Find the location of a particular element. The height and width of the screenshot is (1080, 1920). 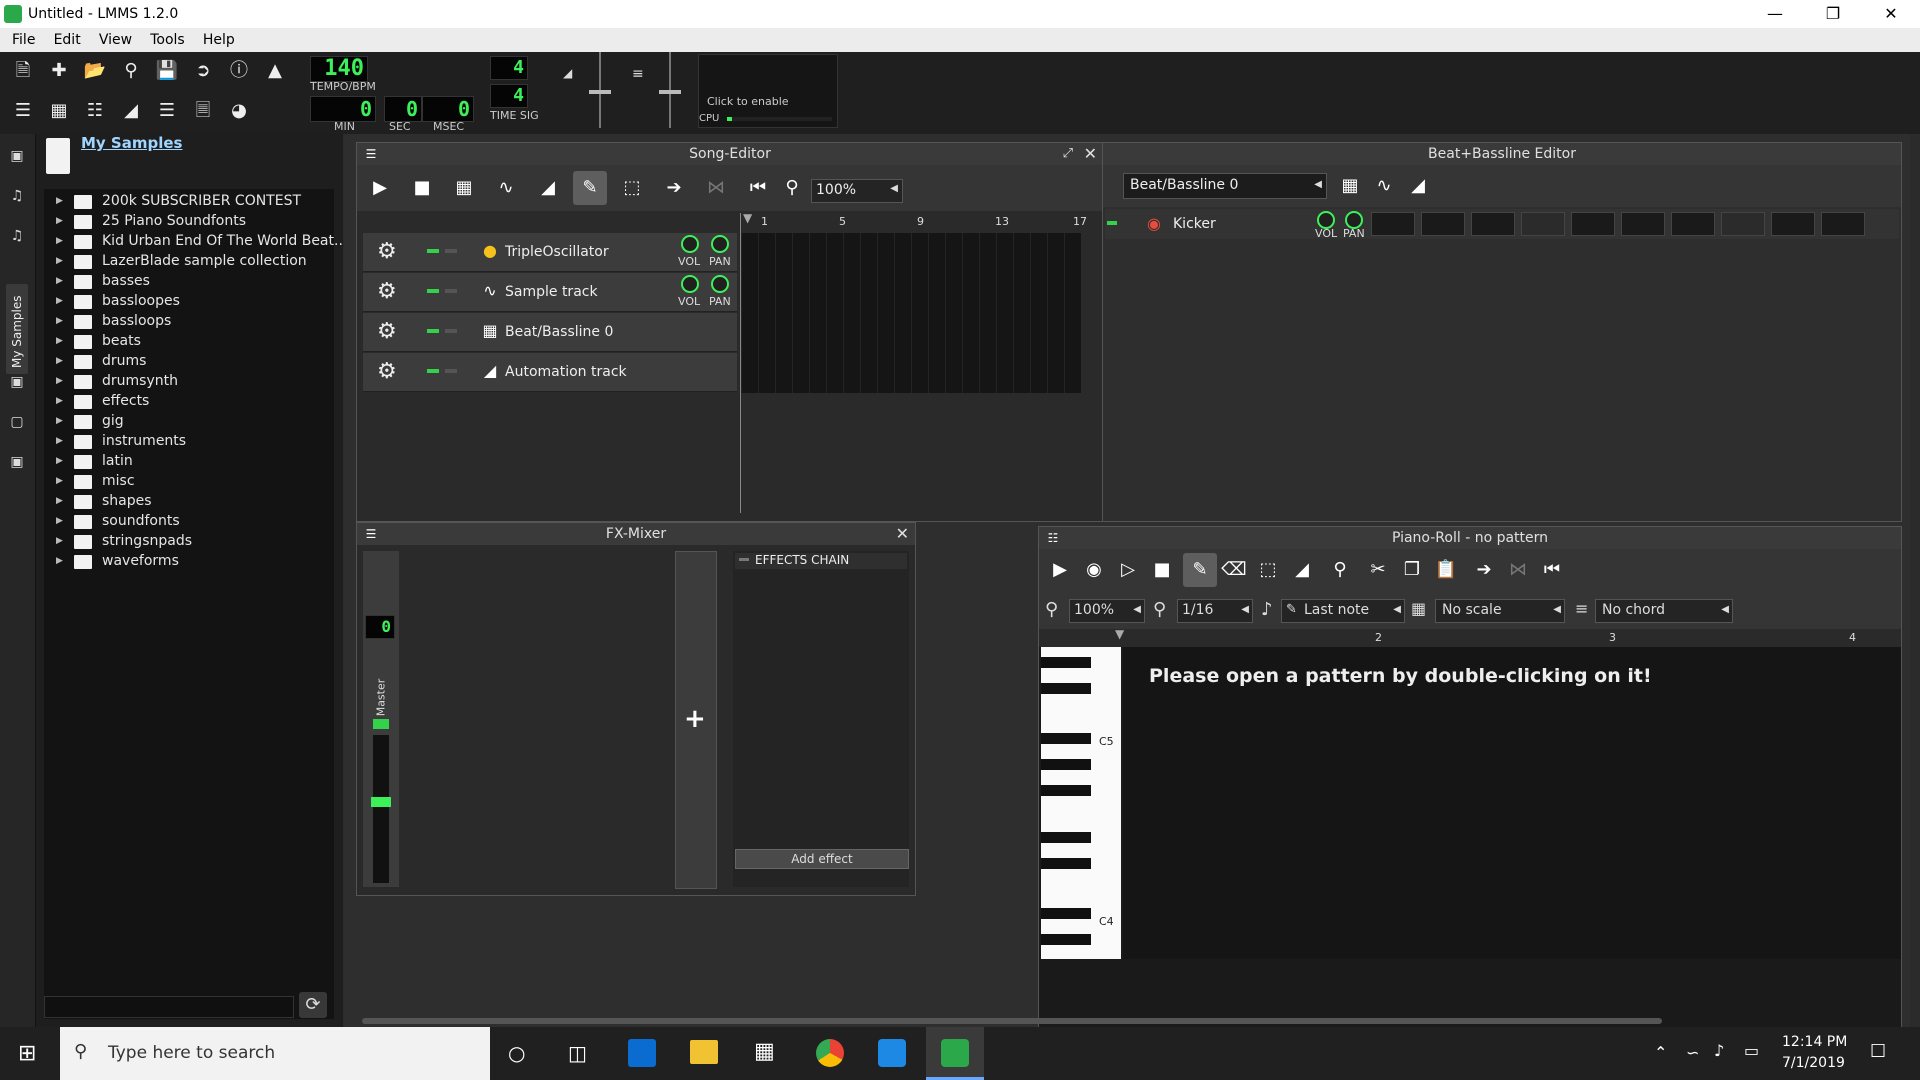

folder-item: ▶ drums is located at coordinates (189, 363).